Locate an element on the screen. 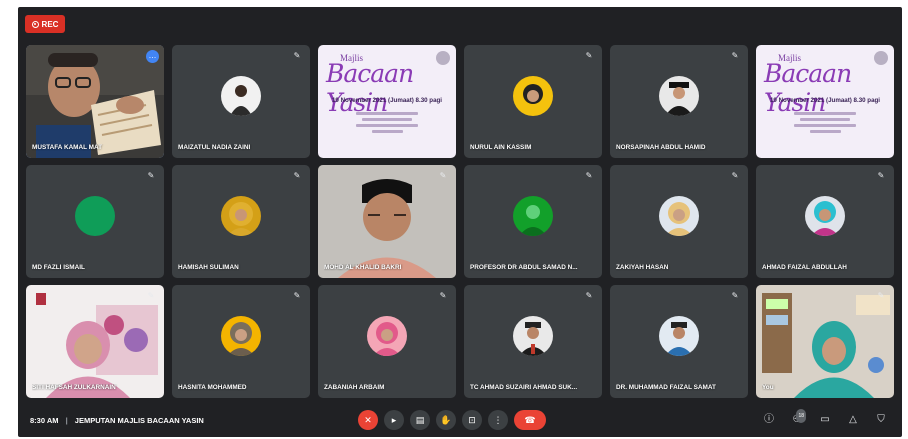  participant-tile: ✎ NORSAPINAH ABDUL HAMID is located at coordinates (679, 101).